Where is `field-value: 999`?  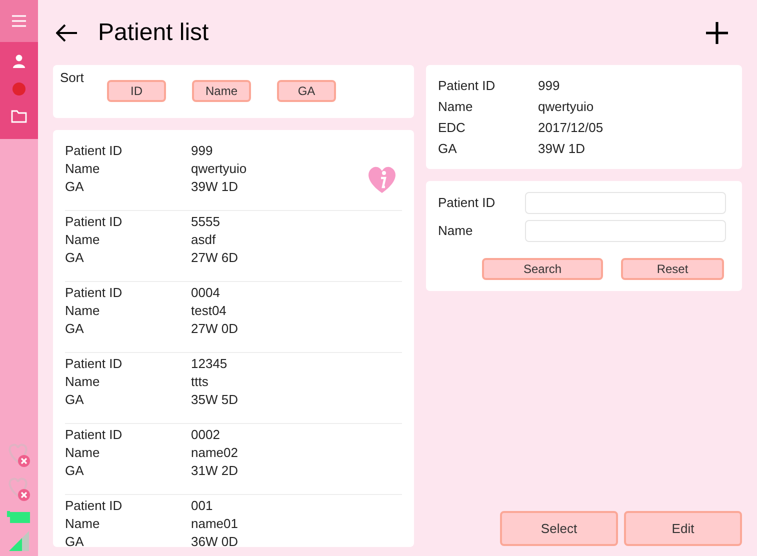 field-value: 999 is located at coordinates (202, 151).